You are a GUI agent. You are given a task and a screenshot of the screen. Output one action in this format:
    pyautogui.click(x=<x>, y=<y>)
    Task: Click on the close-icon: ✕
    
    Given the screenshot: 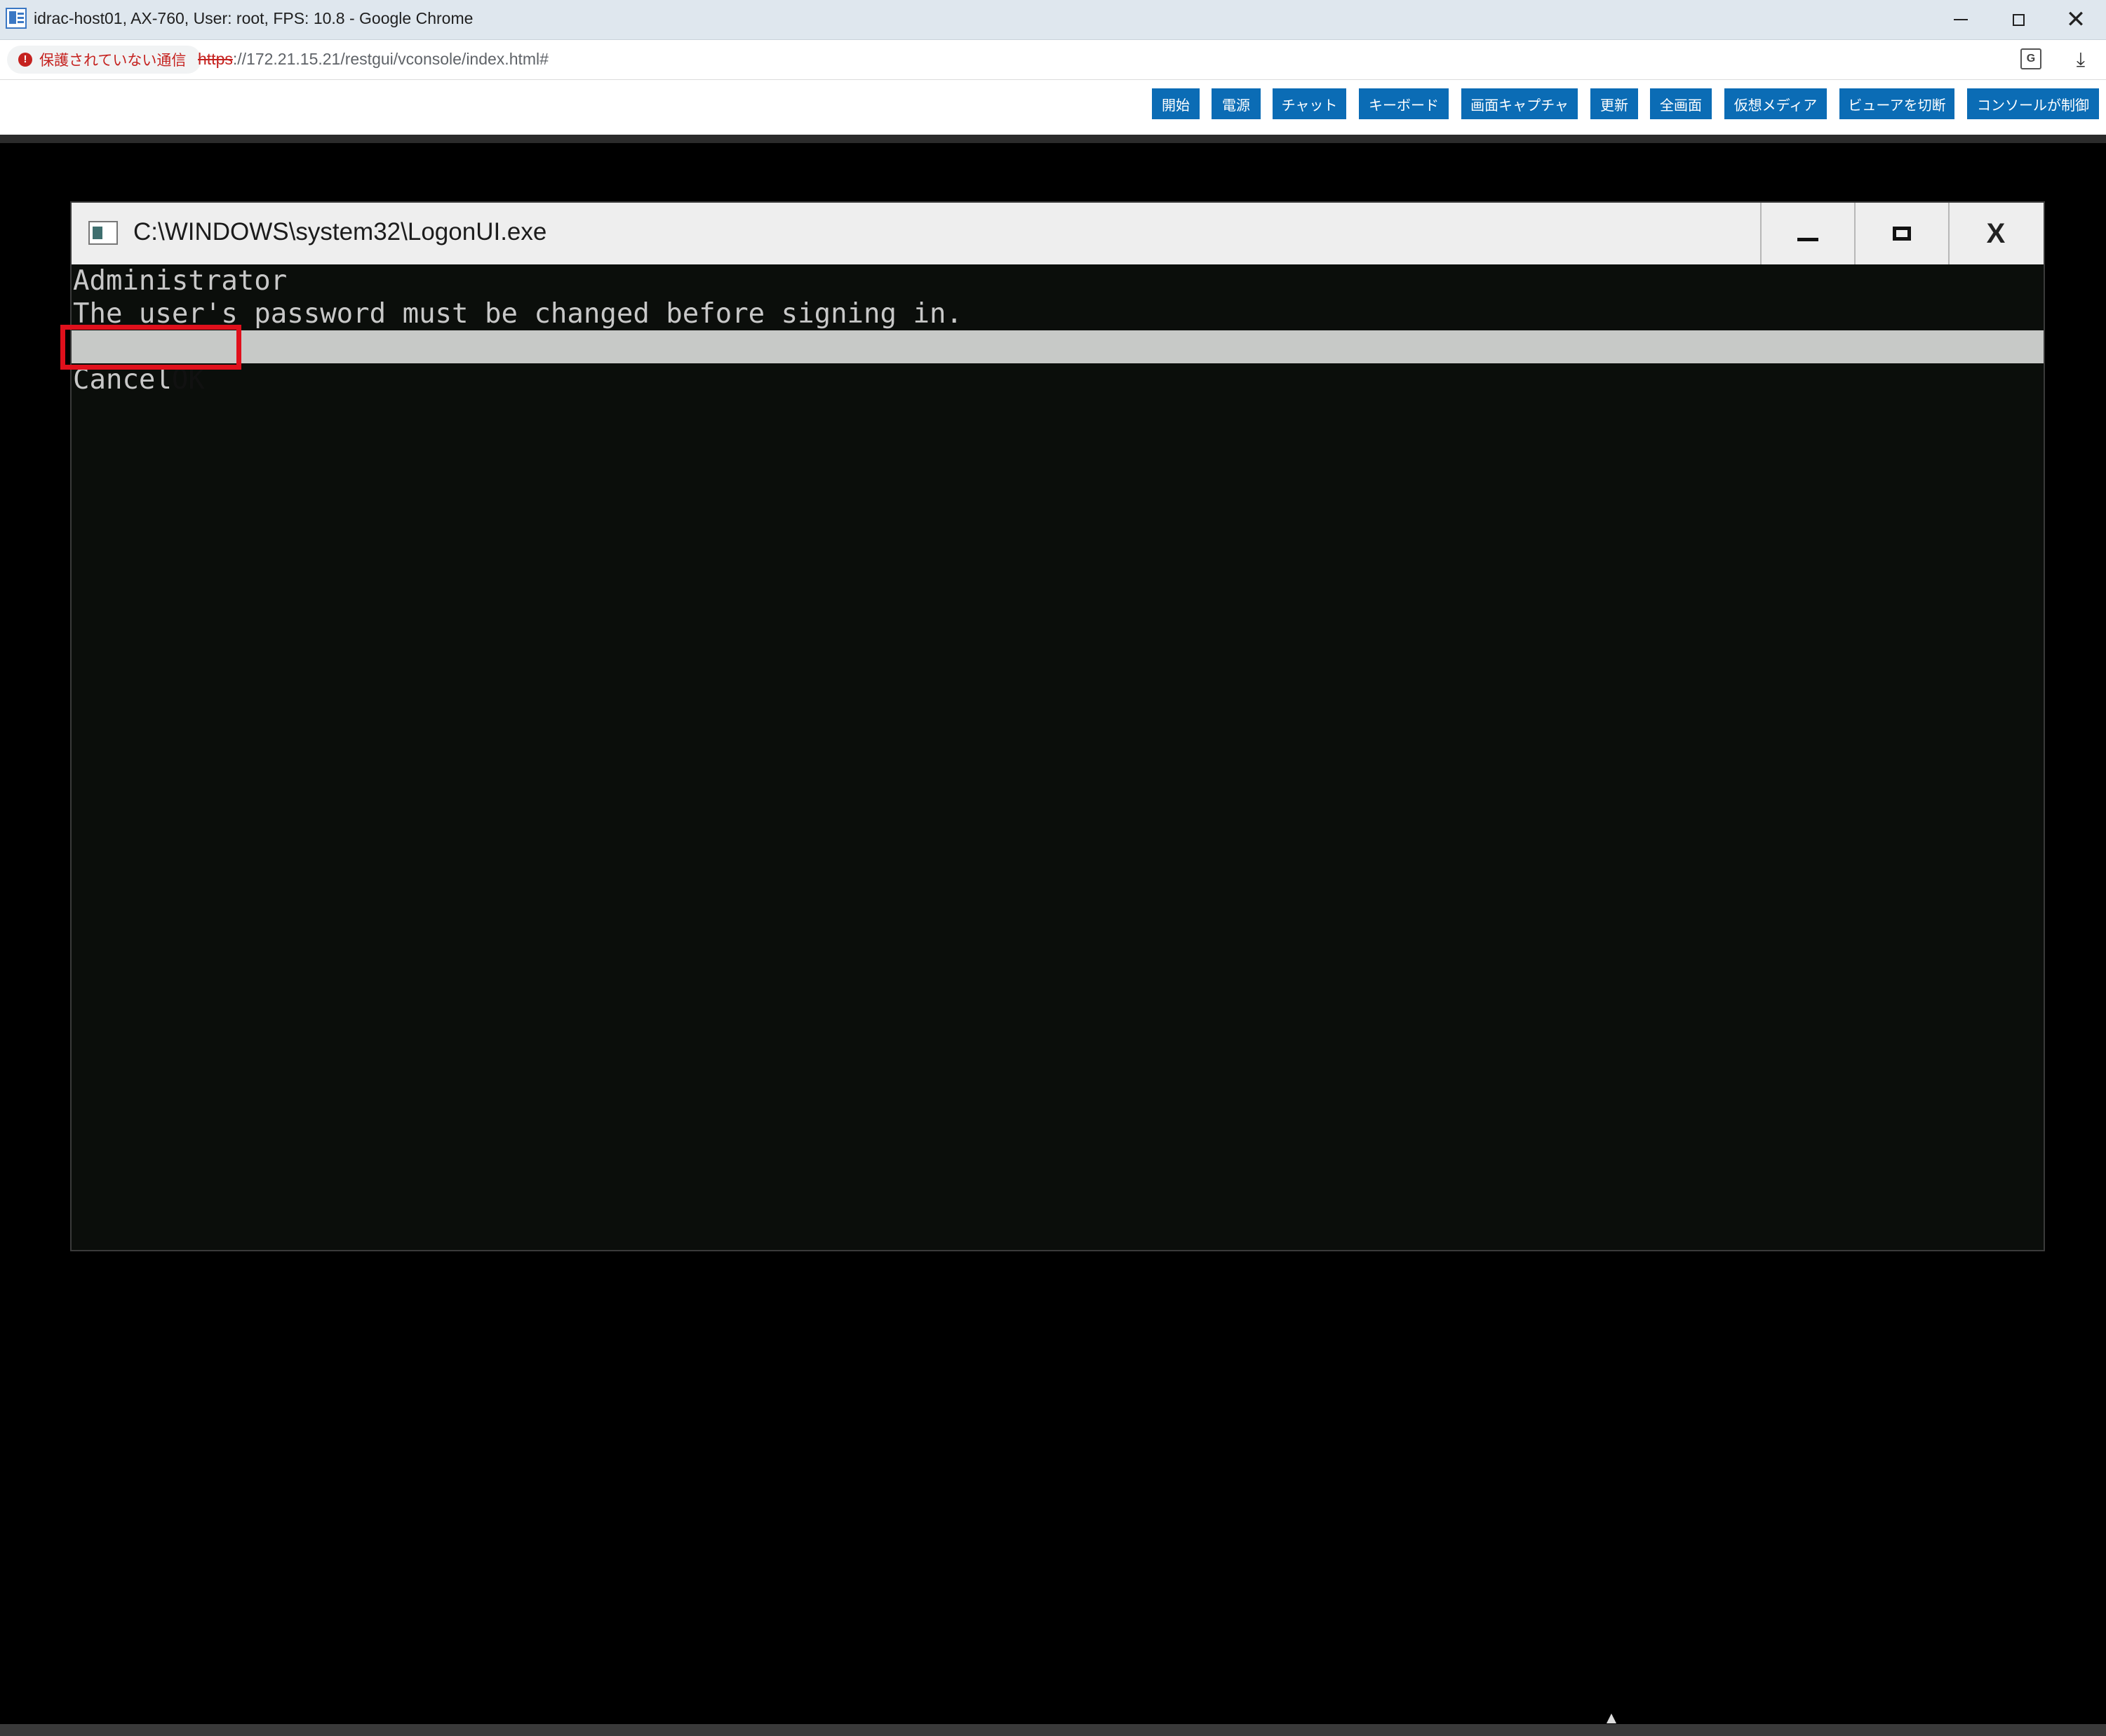 What is the action you would take?
    pyautogui.click(x=2075, y=19)
    